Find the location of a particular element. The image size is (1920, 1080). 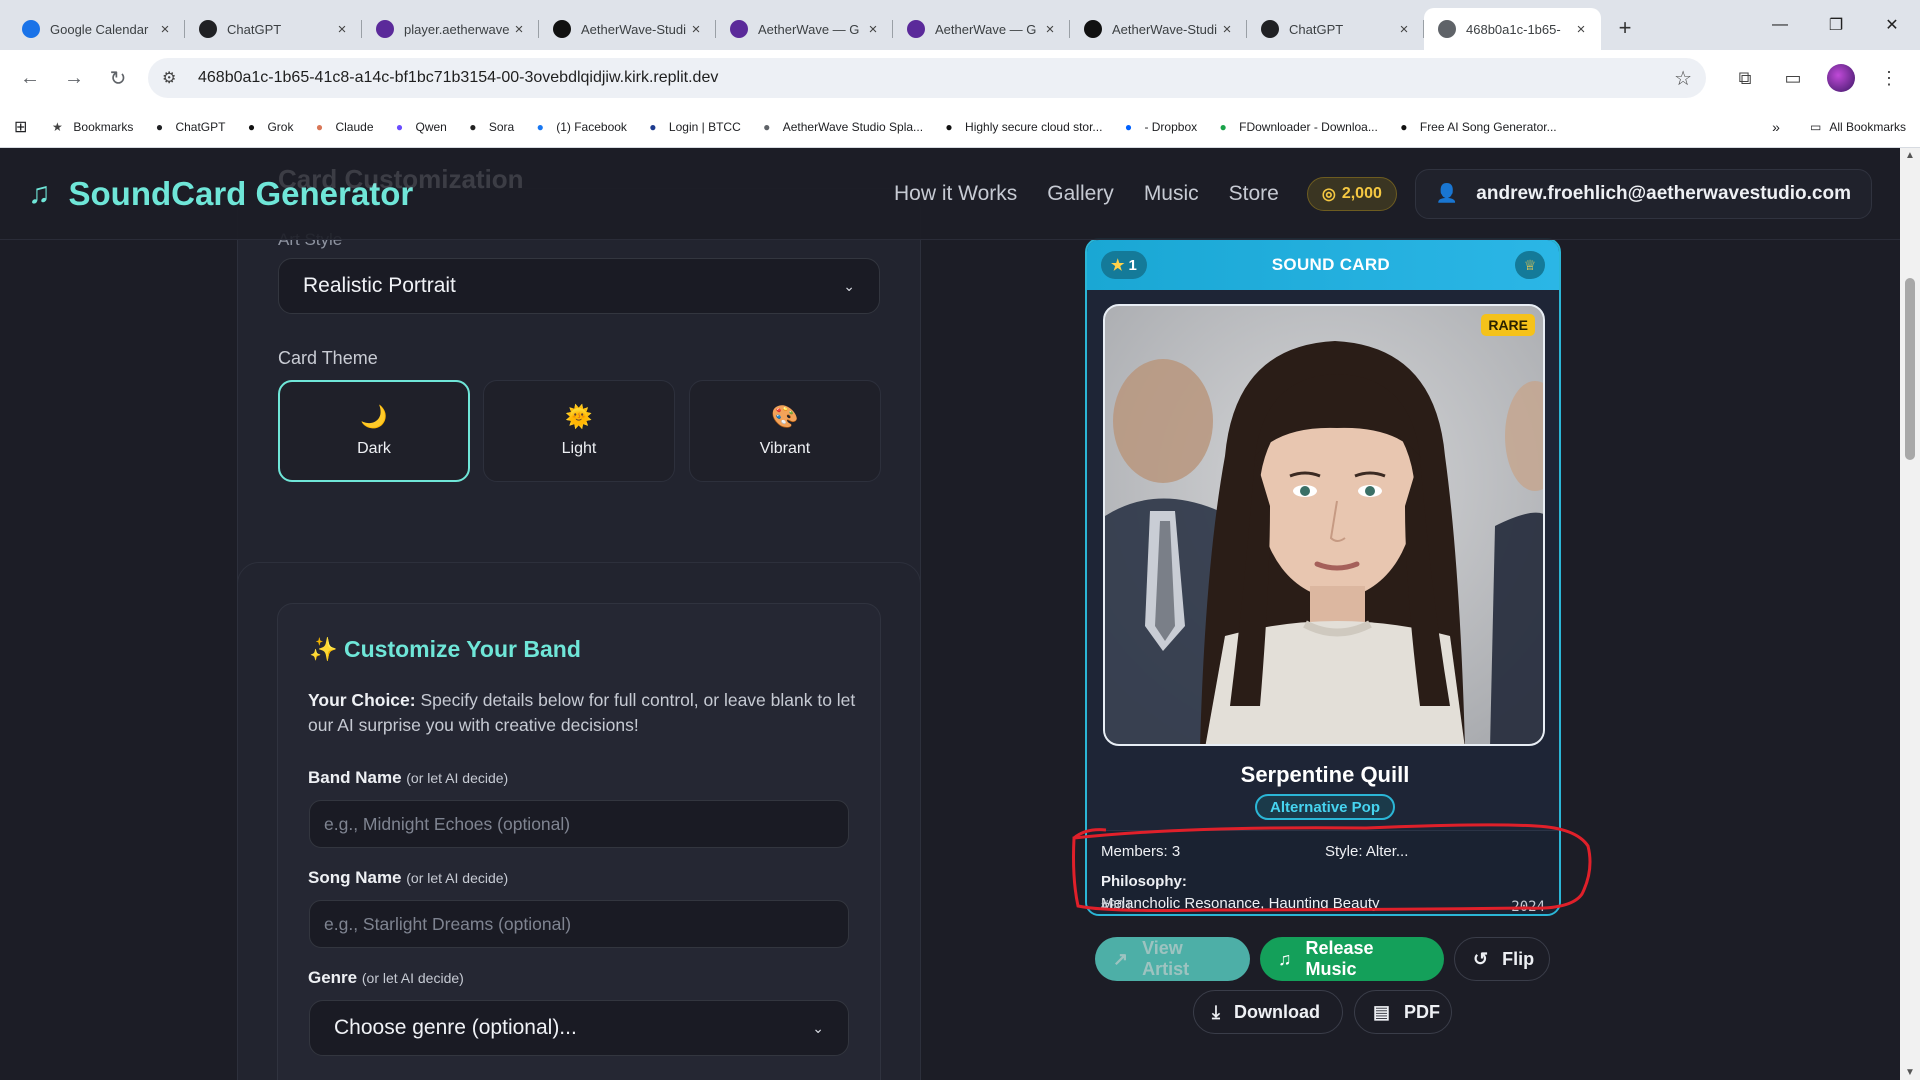

forward-icon: → is located at coordinates (74, 78).